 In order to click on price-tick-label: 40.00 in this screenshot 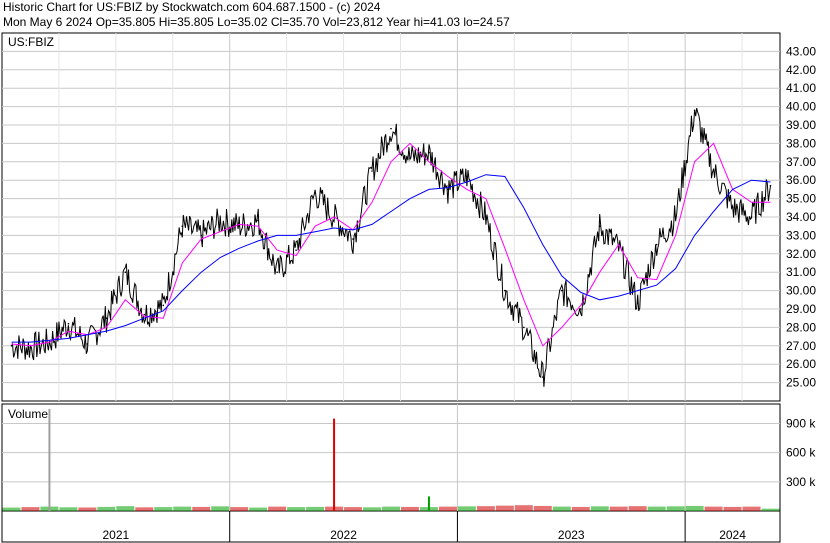, I will do `click(801, 107)`.